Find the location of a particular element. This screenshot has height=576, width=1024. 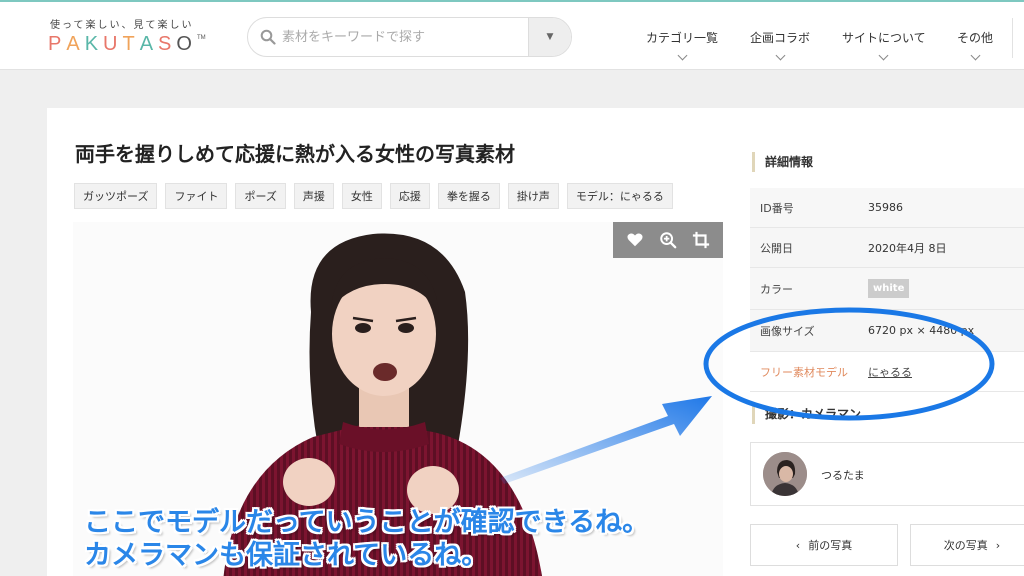

detail-row-color: カラー white is located at coordinates (887, 289).